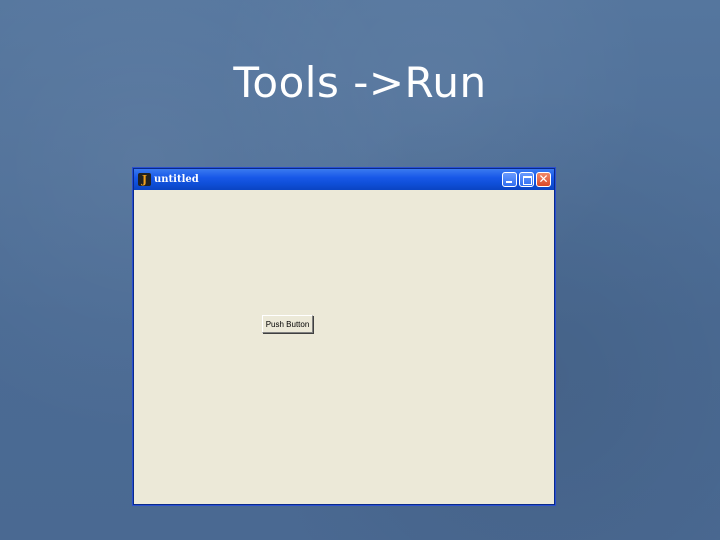 The width and height of the screenshot is (720, 540). Describe the element at coordinates (144, 179) in the screenshot. I see `matlab-figure-icon: J` at that location.